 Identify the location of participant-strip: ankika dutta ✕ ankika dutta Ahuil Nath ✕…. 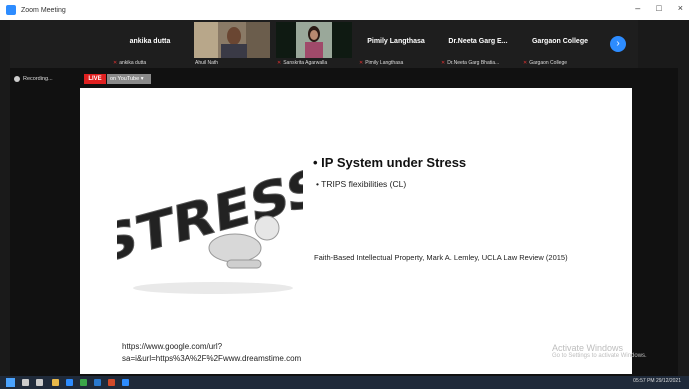
(324, 44).